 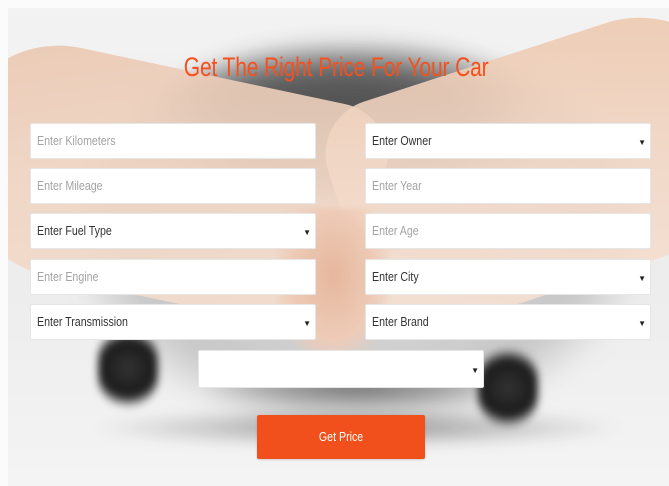 I want to click on owner-selected-value: Enter Owner, so click(x=402, y=141).